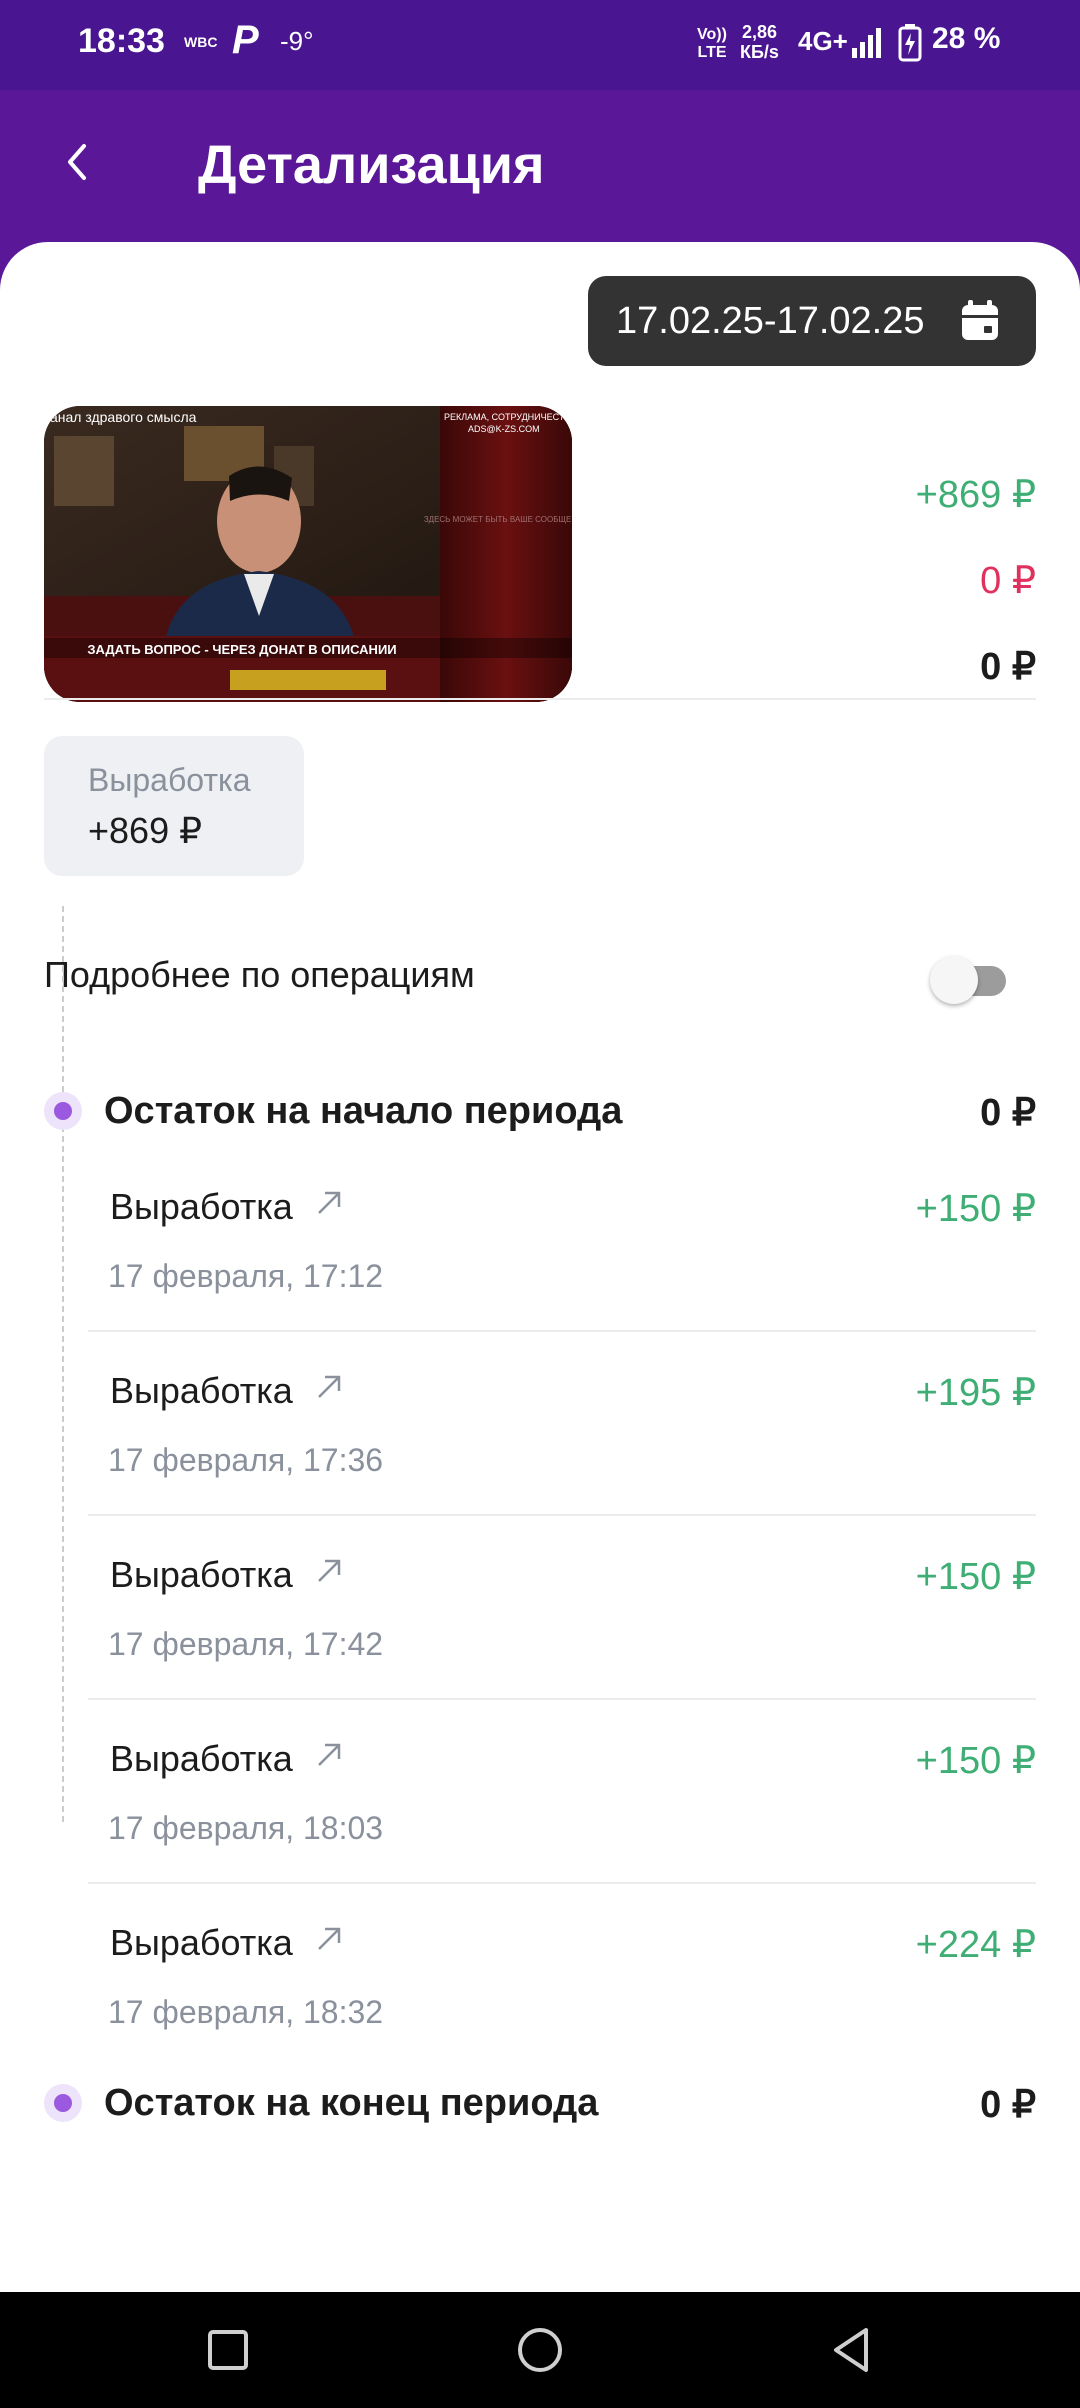 This screenshot has height=2408, width=1080. Describe the element at coordinates (169, 780) in the screenshot. I see `earnings-card-label: Выработка` at that location.